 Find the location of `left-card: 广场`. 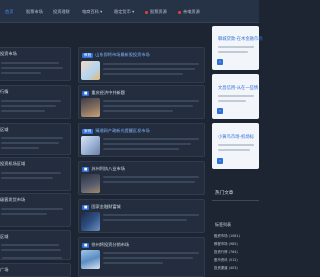

left-card: 广场 is located at coordinates (35, 270).